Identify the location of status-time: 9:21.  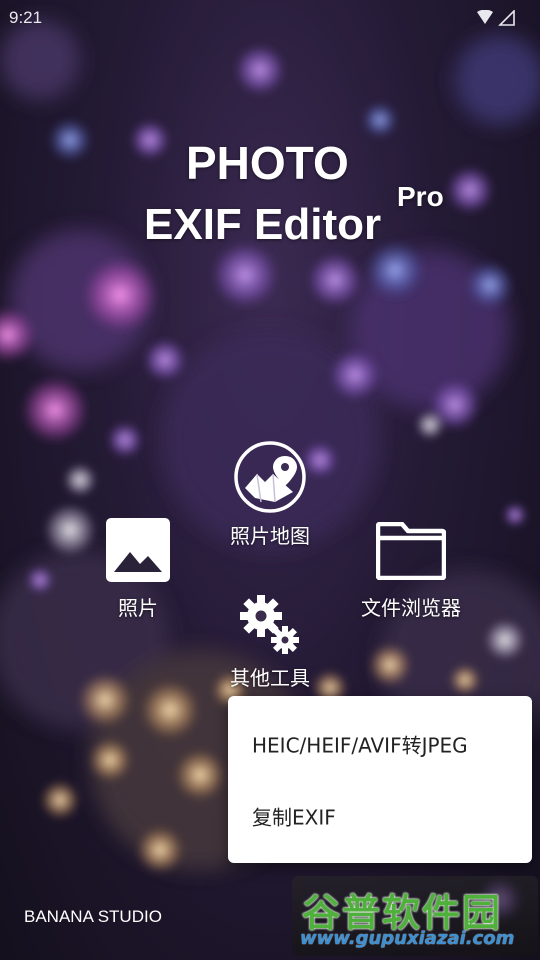
(26, 17).